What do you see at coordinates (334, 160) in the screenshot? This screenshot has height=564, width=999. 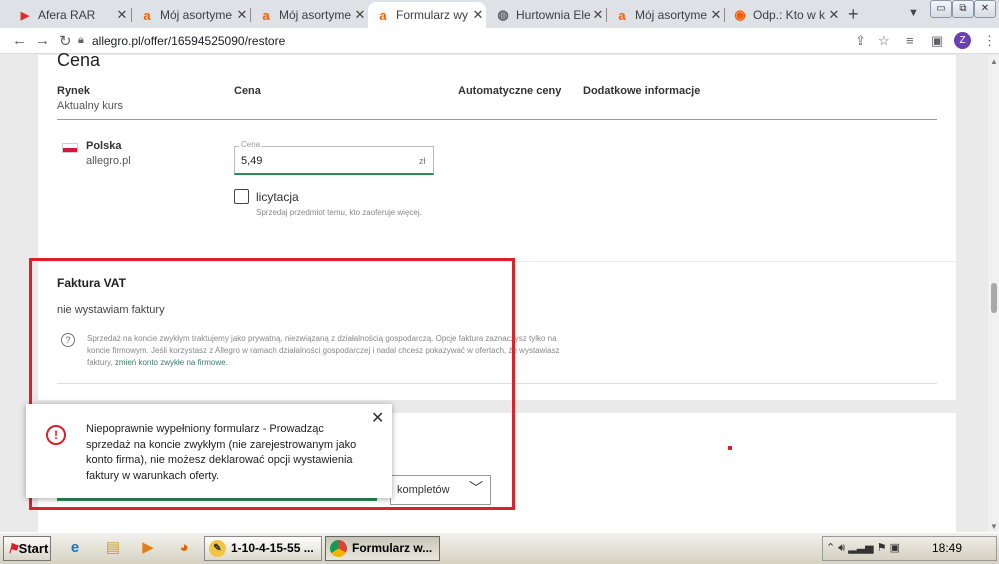 I see `price-input` at bounding box center [334, 160].